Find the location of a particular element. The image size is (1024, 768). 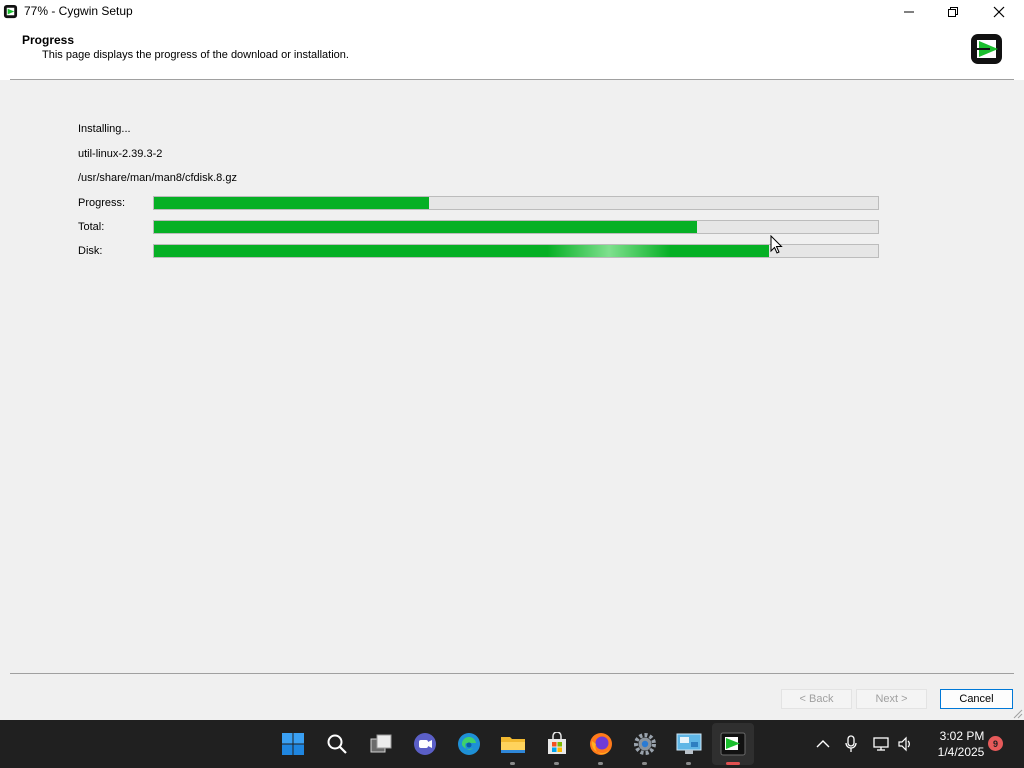

next-button: Next > is located at coordinates (891, 699).